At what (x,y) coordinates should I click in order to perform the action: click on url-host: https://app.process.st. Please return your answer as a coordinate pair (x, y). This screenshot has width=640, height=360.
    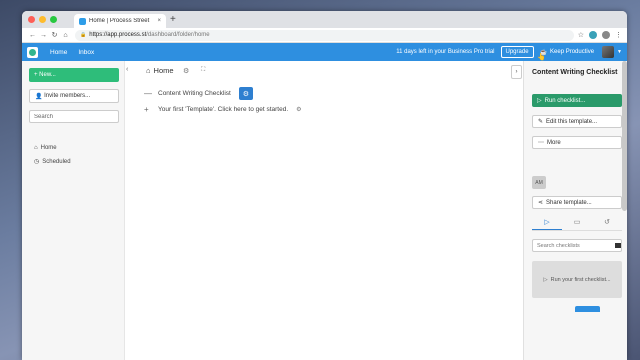
    Looking at the image, I should click on (118, 35).